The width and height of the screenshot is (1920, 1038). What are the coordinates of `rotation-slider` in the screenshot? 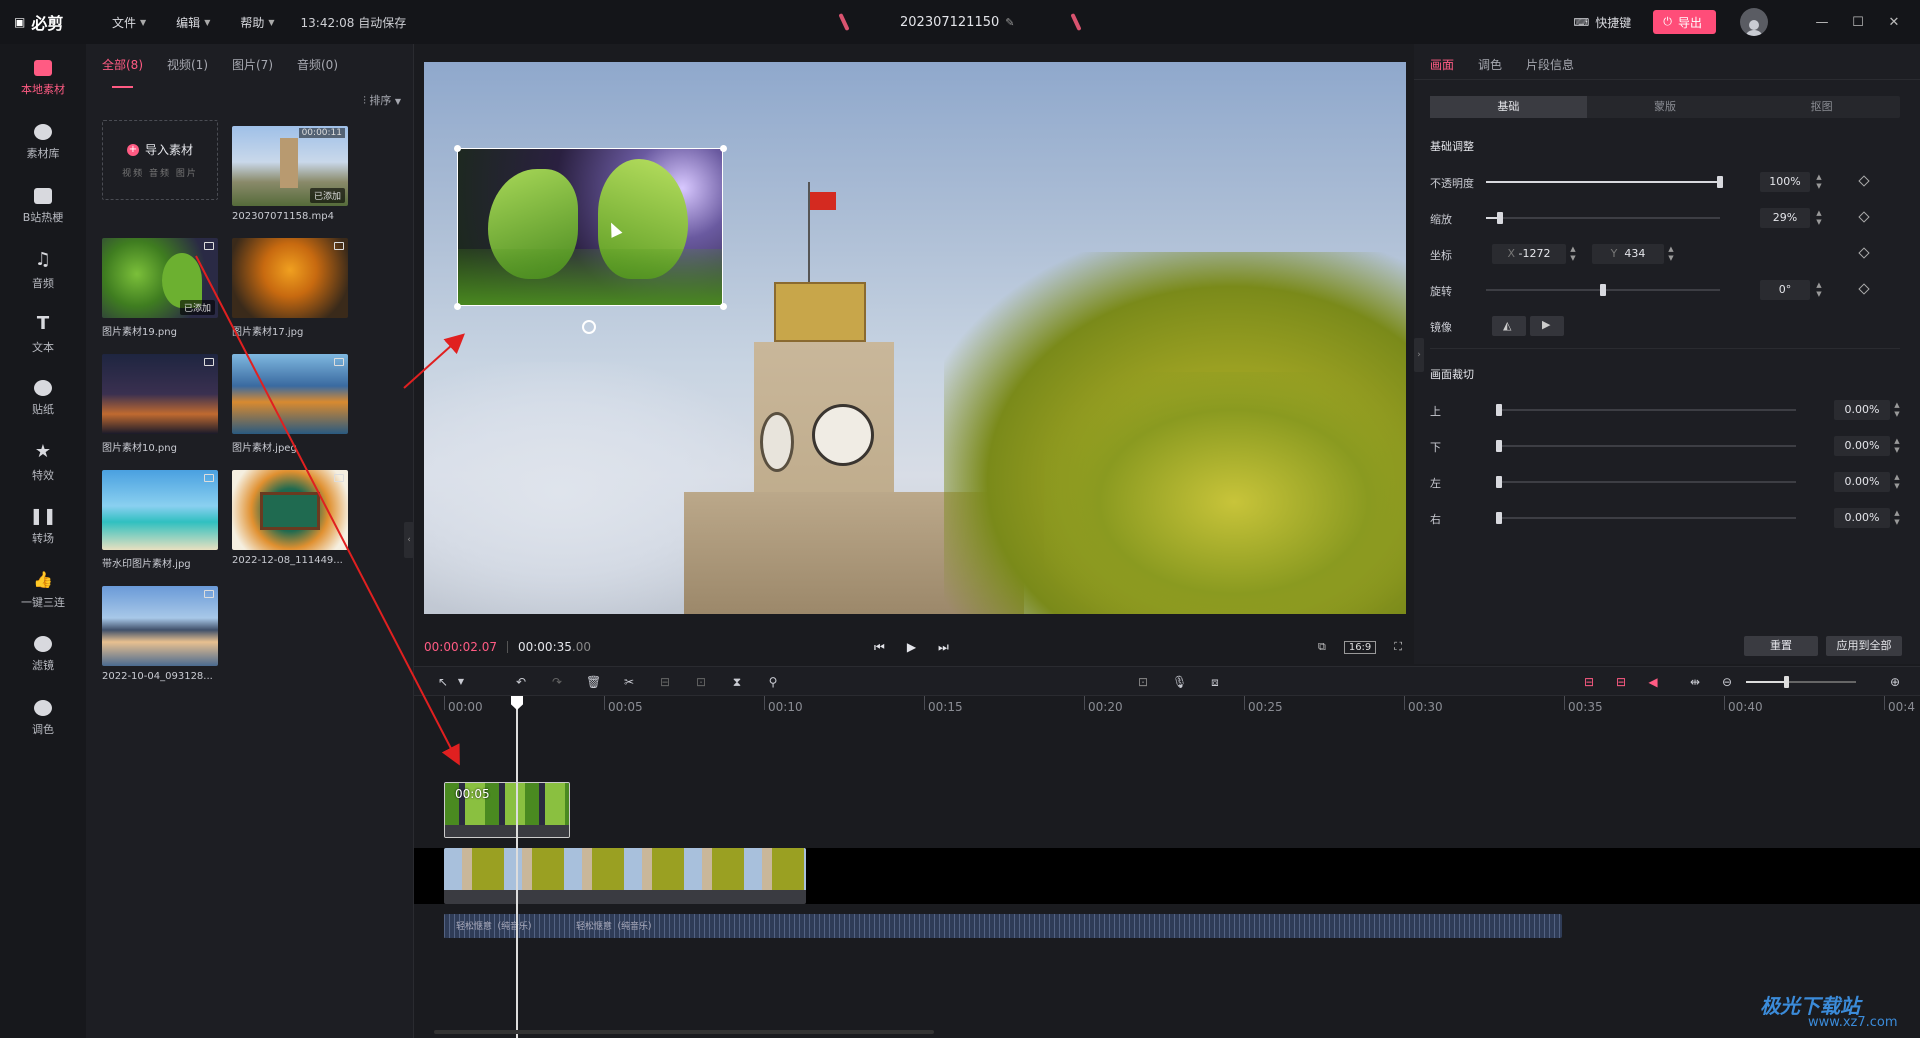 It's located at (1603, 290).